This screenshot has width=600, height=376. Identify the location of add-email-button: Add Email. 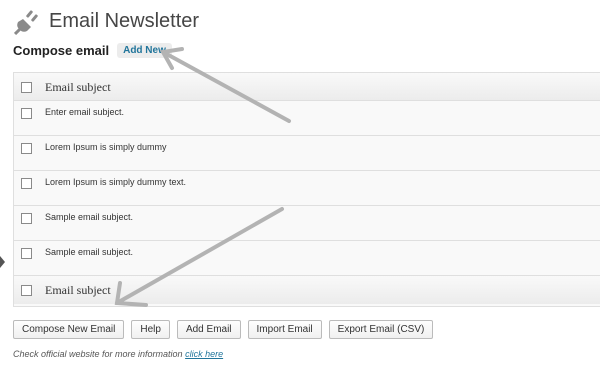
(208, 329).